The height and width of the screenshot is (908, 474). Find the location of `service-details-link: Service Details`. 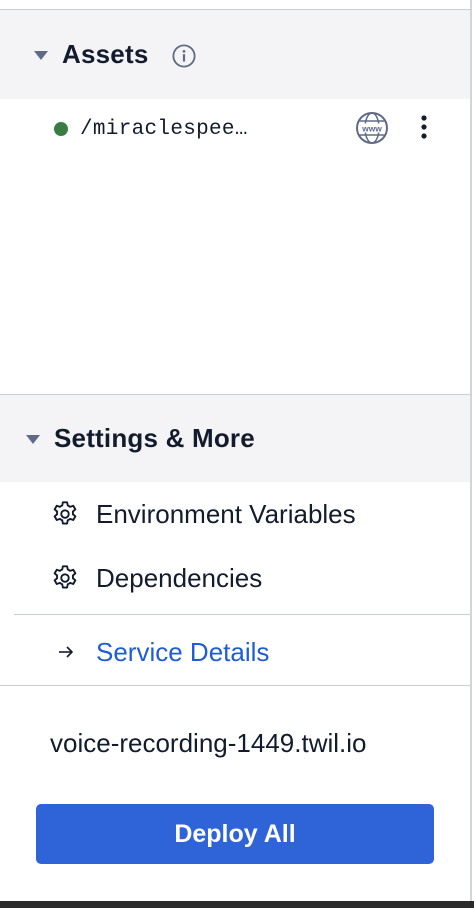

service-details-link: Service Details is located at coordinates (162, 652).